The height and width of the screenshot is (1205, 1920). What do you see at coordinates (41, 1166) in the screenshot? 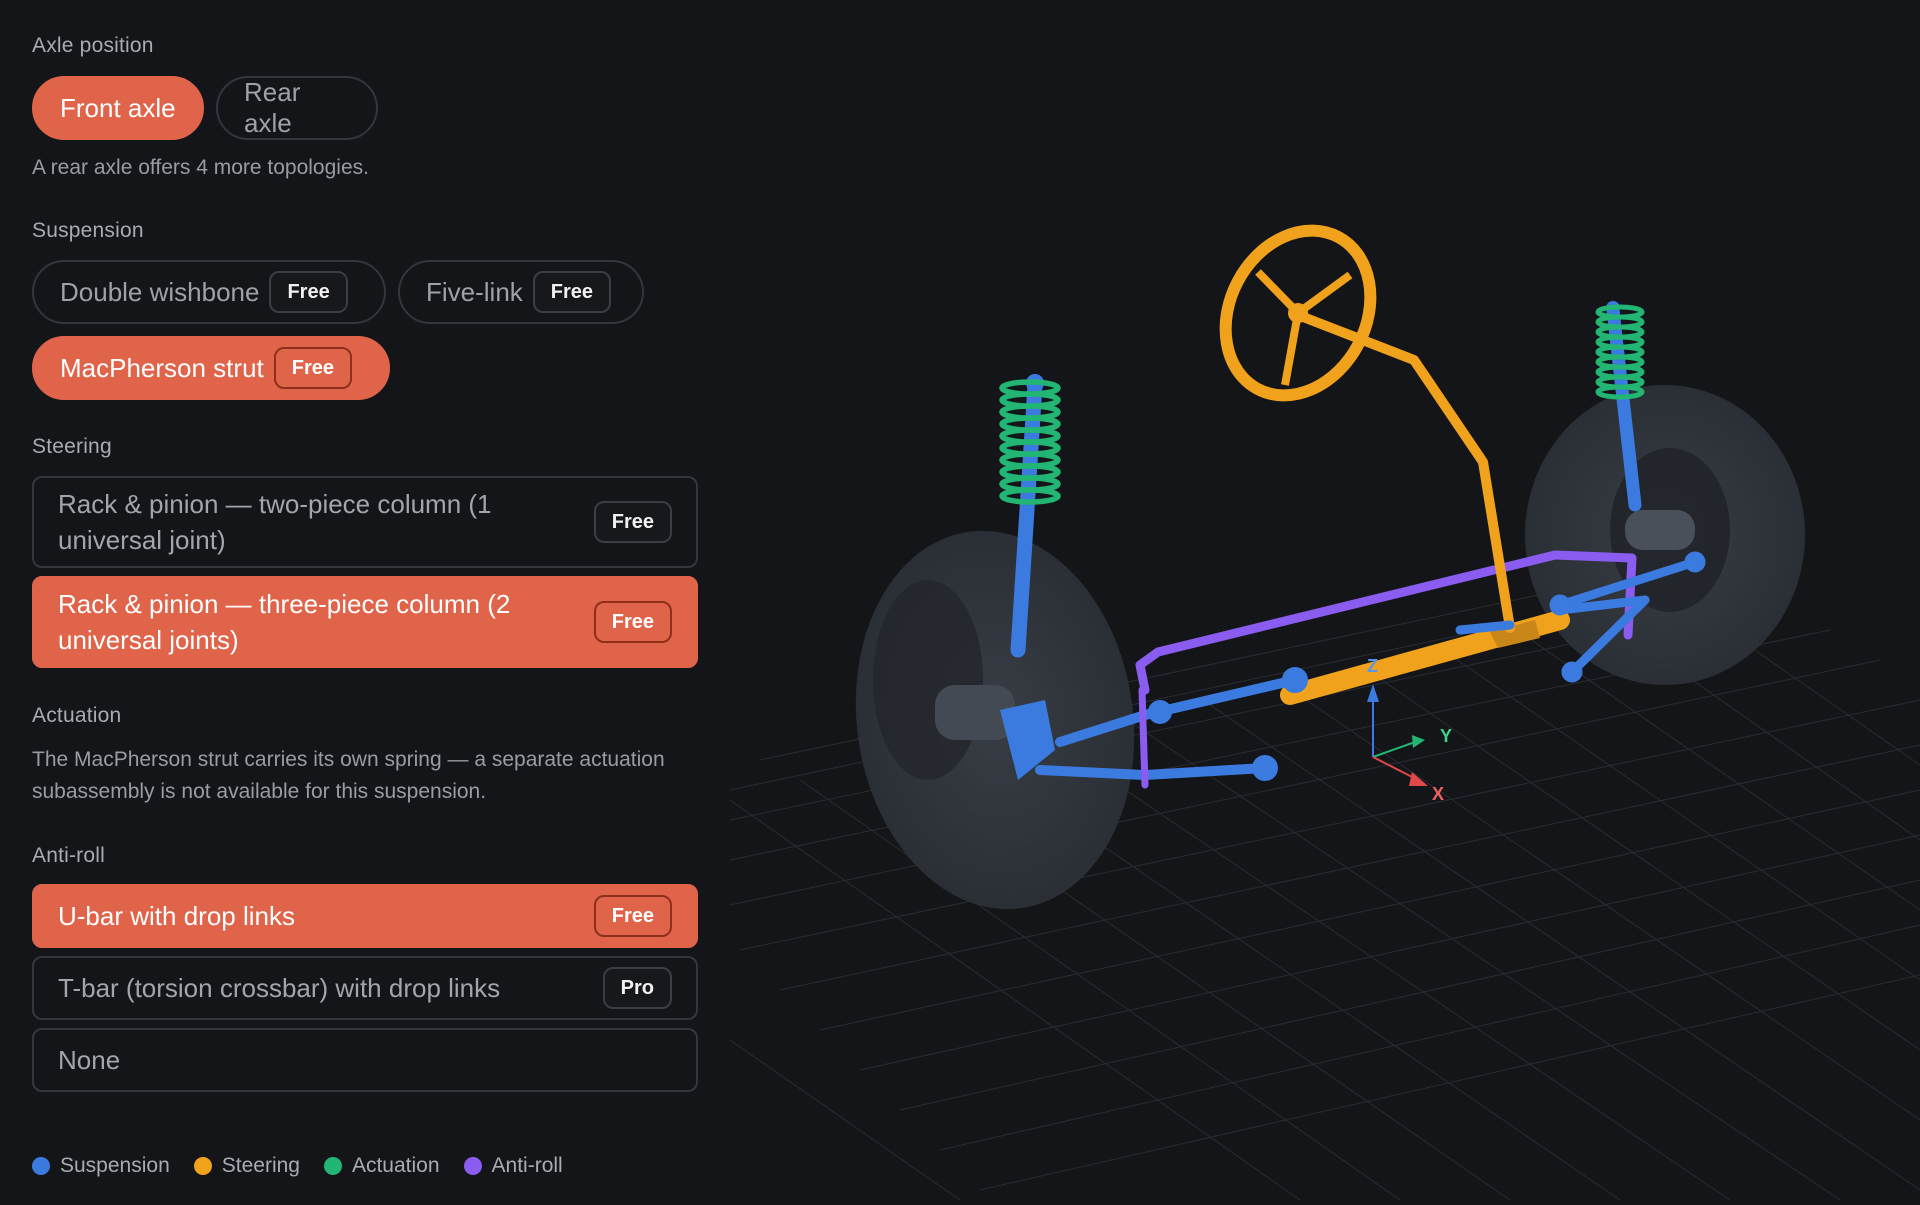
I see `suspension-dot-icon` at bounding box center [41, 1166].